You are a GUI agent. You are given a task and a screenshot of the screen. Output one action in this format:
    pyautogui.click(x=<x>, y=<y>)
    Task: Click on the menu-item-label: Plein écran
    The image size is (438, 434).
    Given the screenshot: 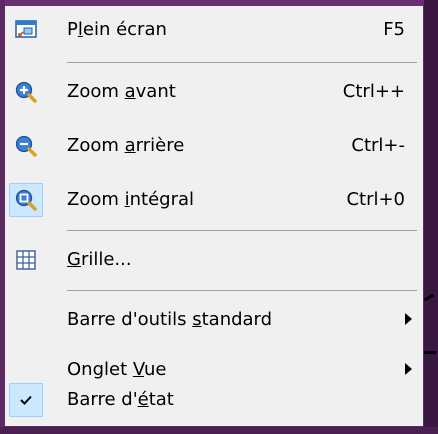 What is the action you would take?
    pyautogui.click(x=117, y=29)
    